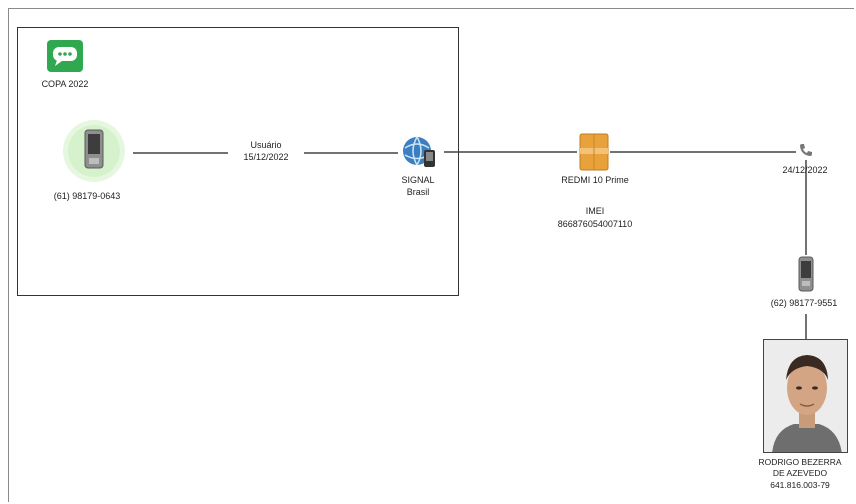 This screenshot has width=856, height=504. Describe the element at coordinates (418, 192) in the screenshot. I see `signal-country: Brasil` at that location.